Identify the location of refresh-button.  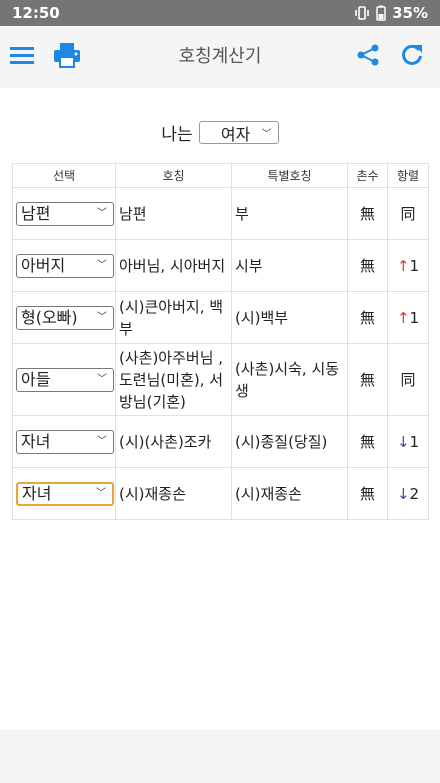
(412, 57).